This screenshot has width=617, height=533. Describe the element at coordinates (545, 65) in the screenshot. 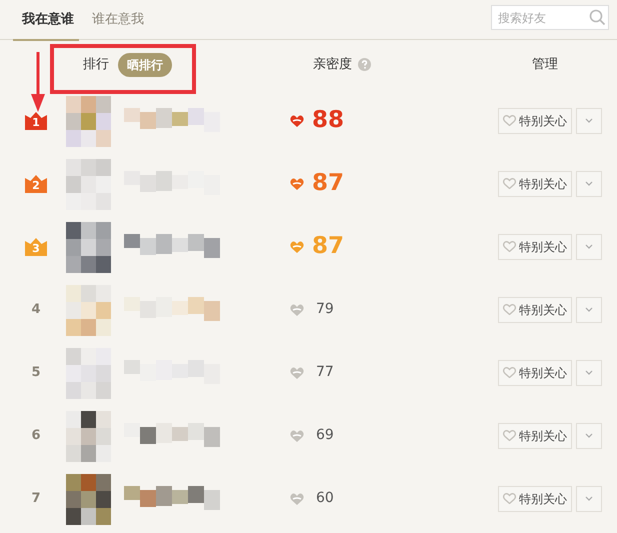

I see `manage-header: 管理` at that location.